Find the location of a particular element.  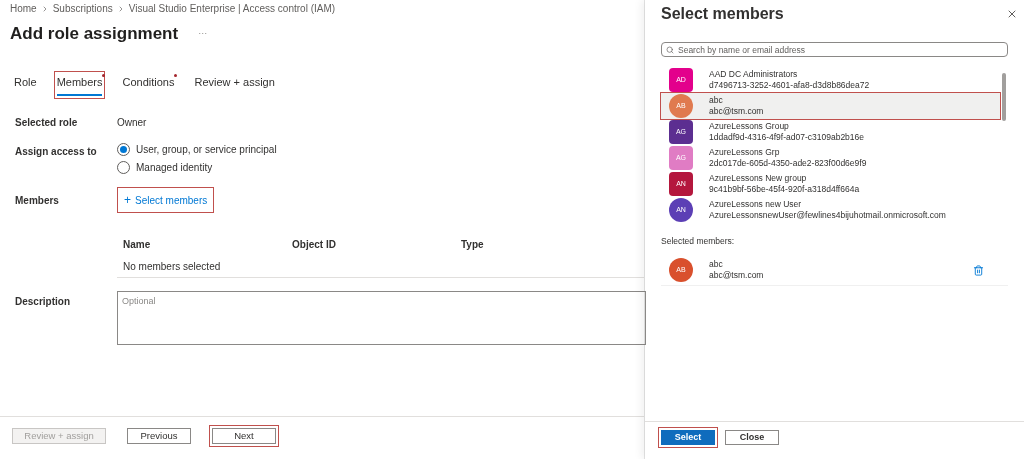

footer-button: Next is located at coordinates (244, 435).